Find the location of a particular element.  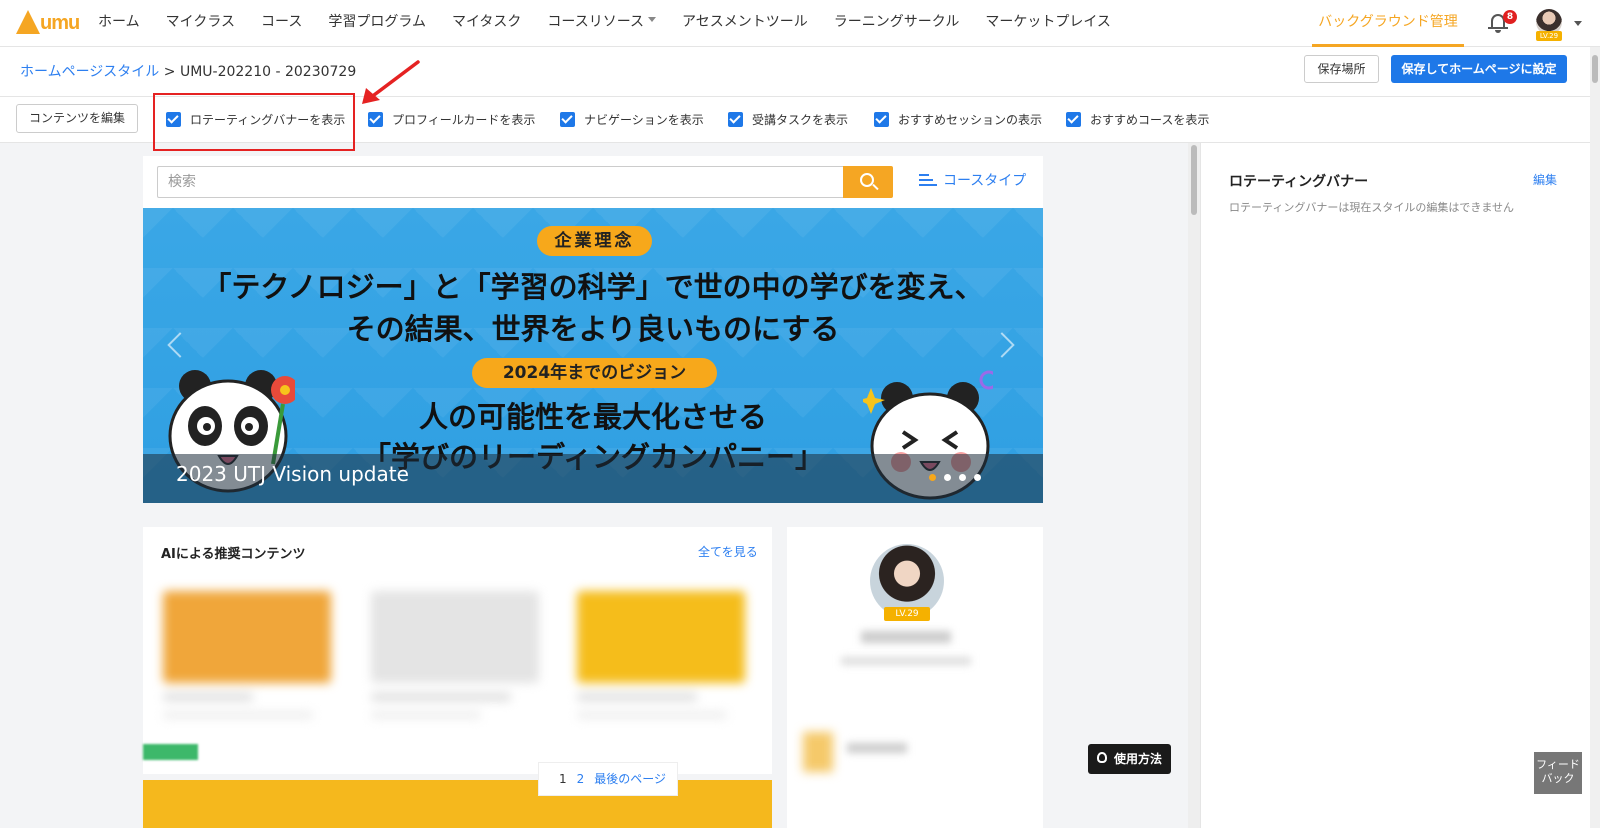

search-input: 検索 is located at coordinates (500, 182).